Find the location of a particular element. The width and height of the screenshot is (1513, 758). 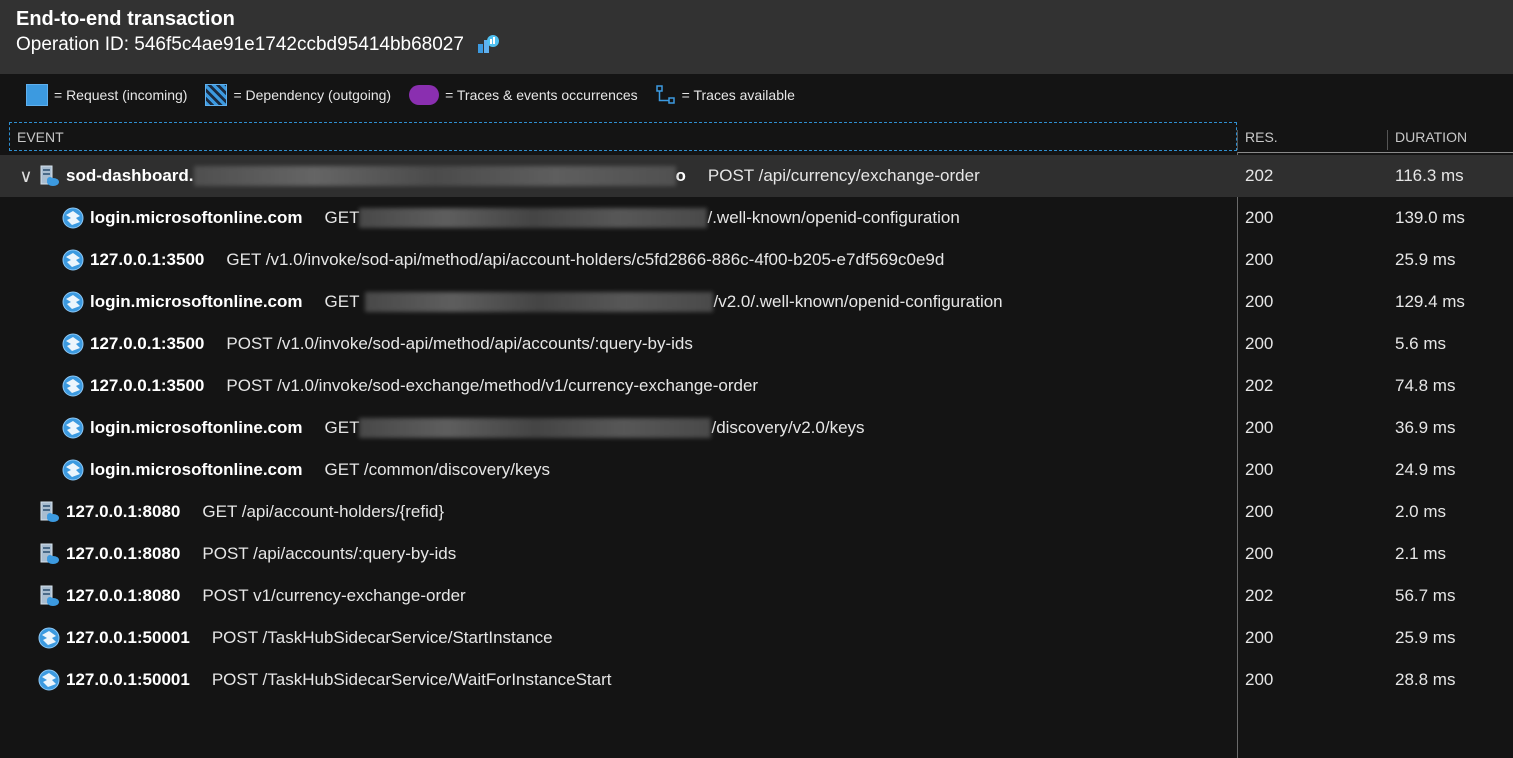

column-header-event: EVENT is located at coordinates (623, 136).